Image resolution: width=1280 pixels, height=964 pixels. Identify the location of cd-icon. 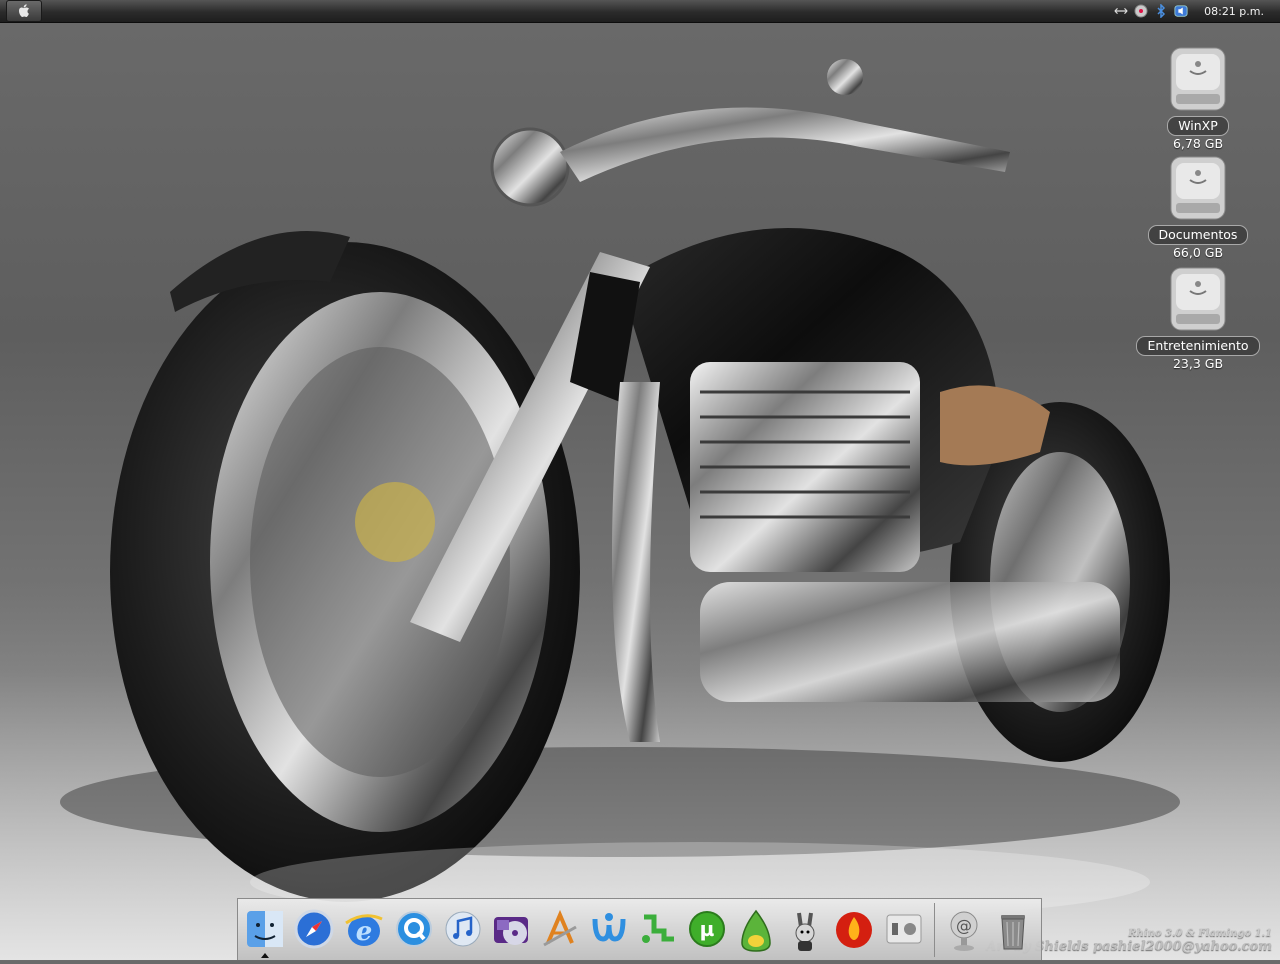
(1141, 11).